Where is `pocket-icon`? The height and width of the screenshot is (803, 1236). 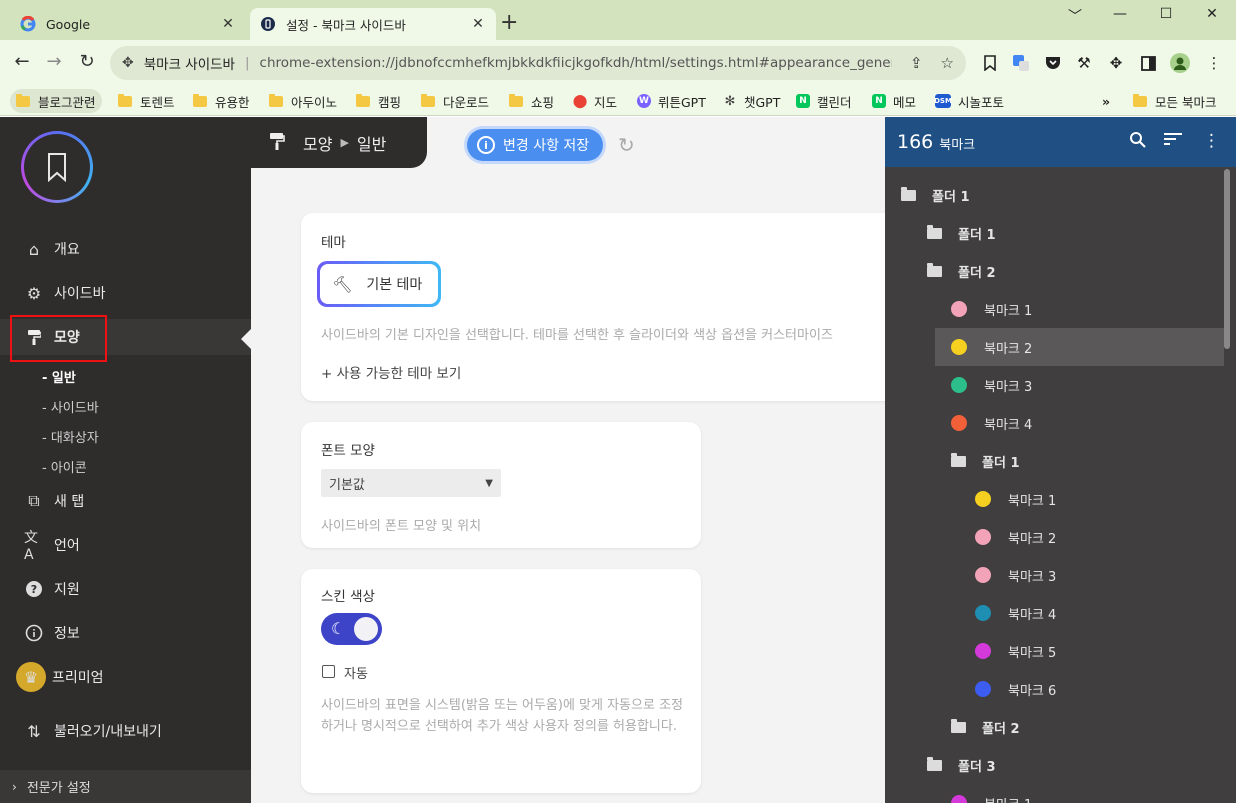 pocket-icon is located at coordinates (1053, 63).